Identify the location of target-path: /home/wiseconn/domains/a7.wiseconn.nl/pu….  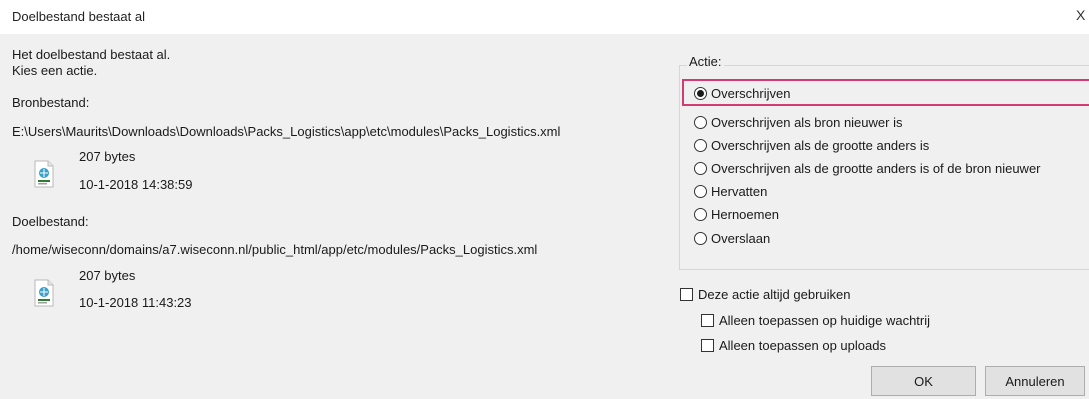
(275, 249).